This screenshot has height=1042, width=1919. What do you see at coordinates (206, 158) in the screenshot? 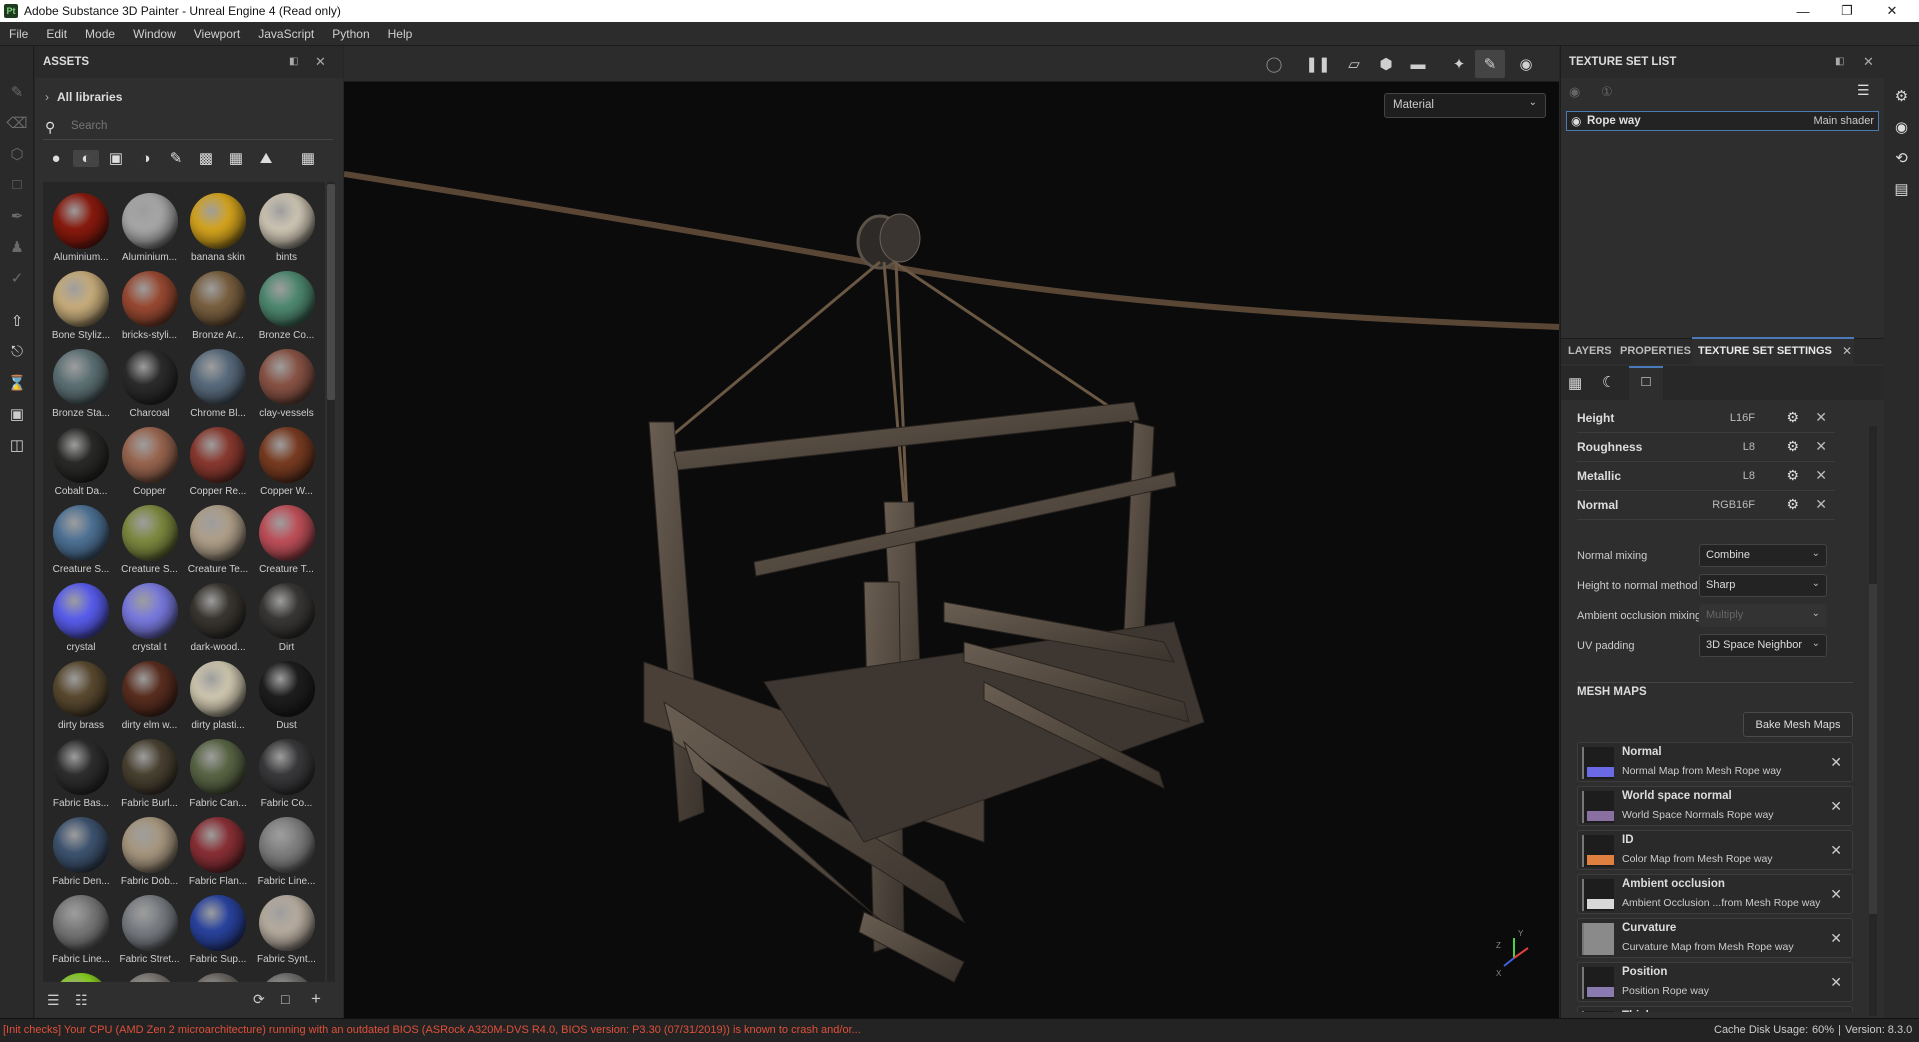
I see `procedurals-filter-icon: ▩` at bounding box center [206, 158].